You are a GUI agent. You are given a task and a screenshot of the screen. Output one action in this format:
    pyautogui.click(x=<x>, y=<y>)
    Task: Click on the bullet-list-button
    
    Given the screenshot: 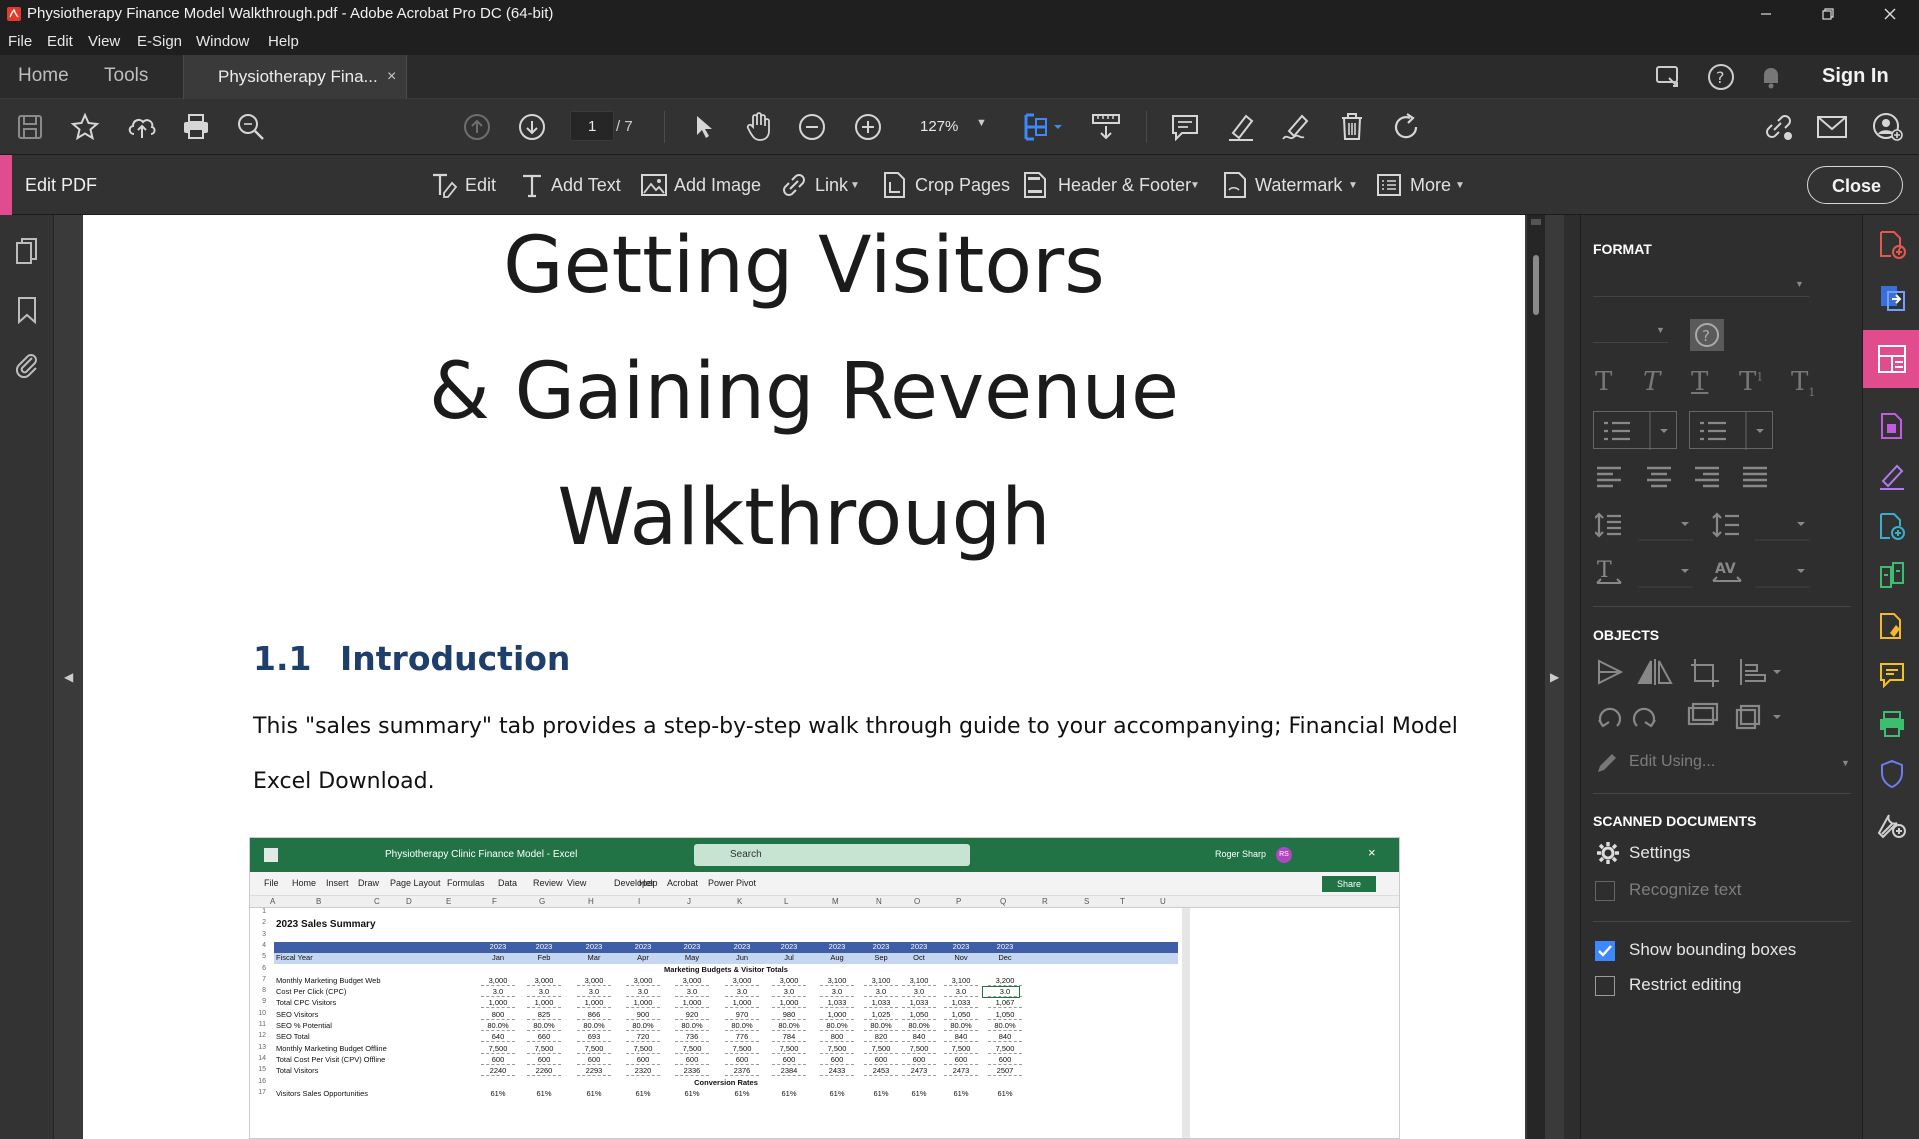 What is the action you would take?
    pyautogui.click(x=1635, y=430)
    